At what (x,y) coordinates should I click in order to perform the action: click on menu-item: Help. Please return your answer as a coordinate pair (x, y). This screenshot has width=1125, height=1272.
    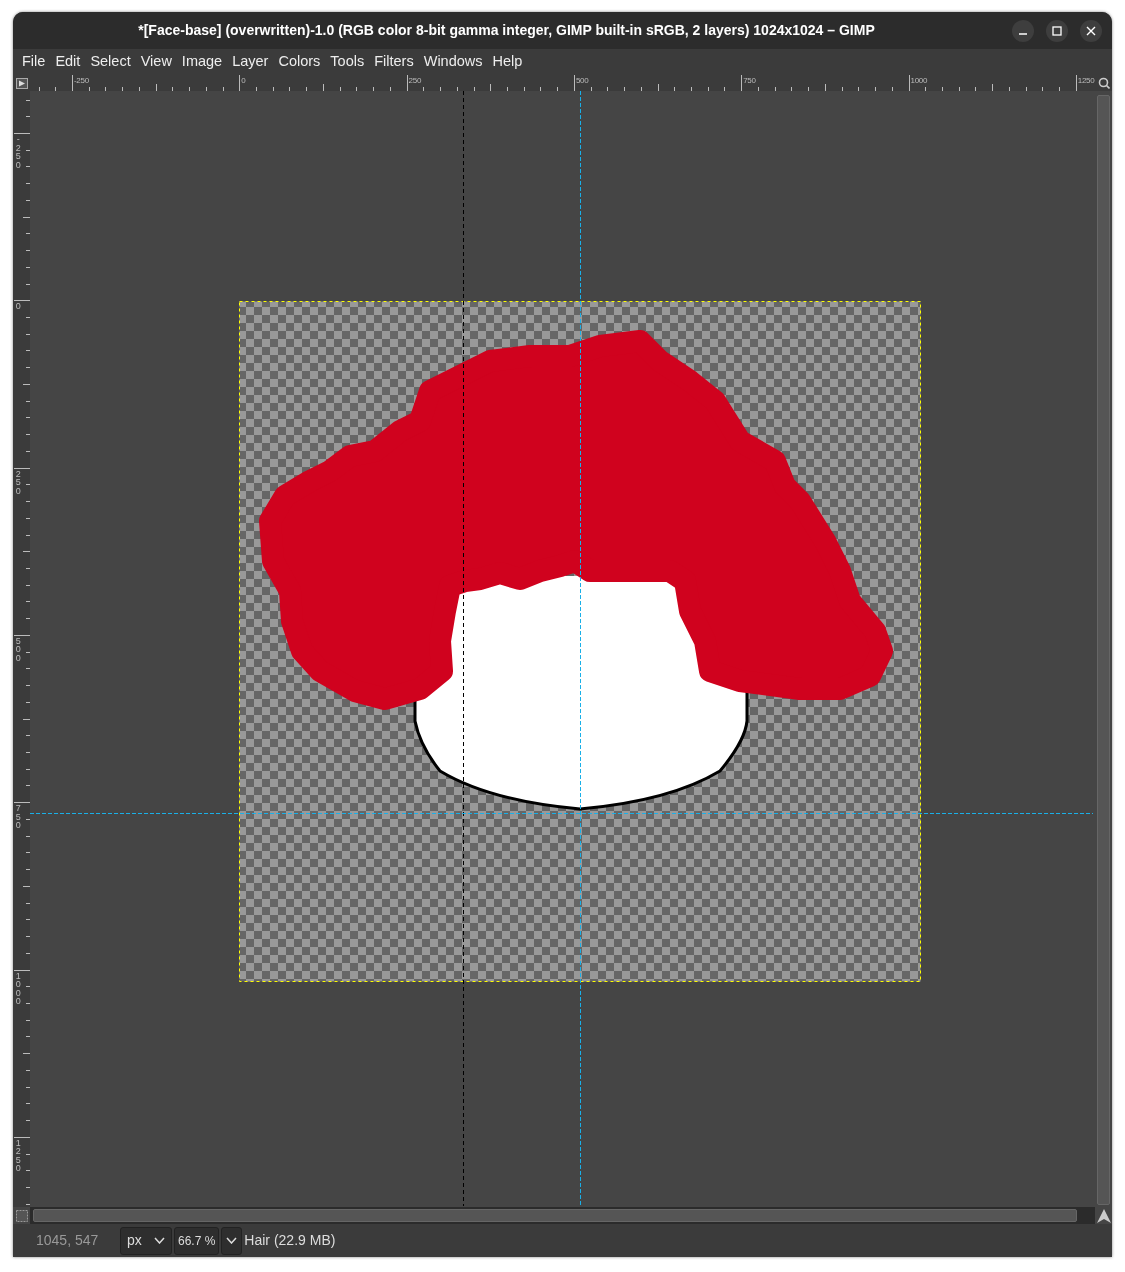
    Looking at the image, I should click on (507, 62).